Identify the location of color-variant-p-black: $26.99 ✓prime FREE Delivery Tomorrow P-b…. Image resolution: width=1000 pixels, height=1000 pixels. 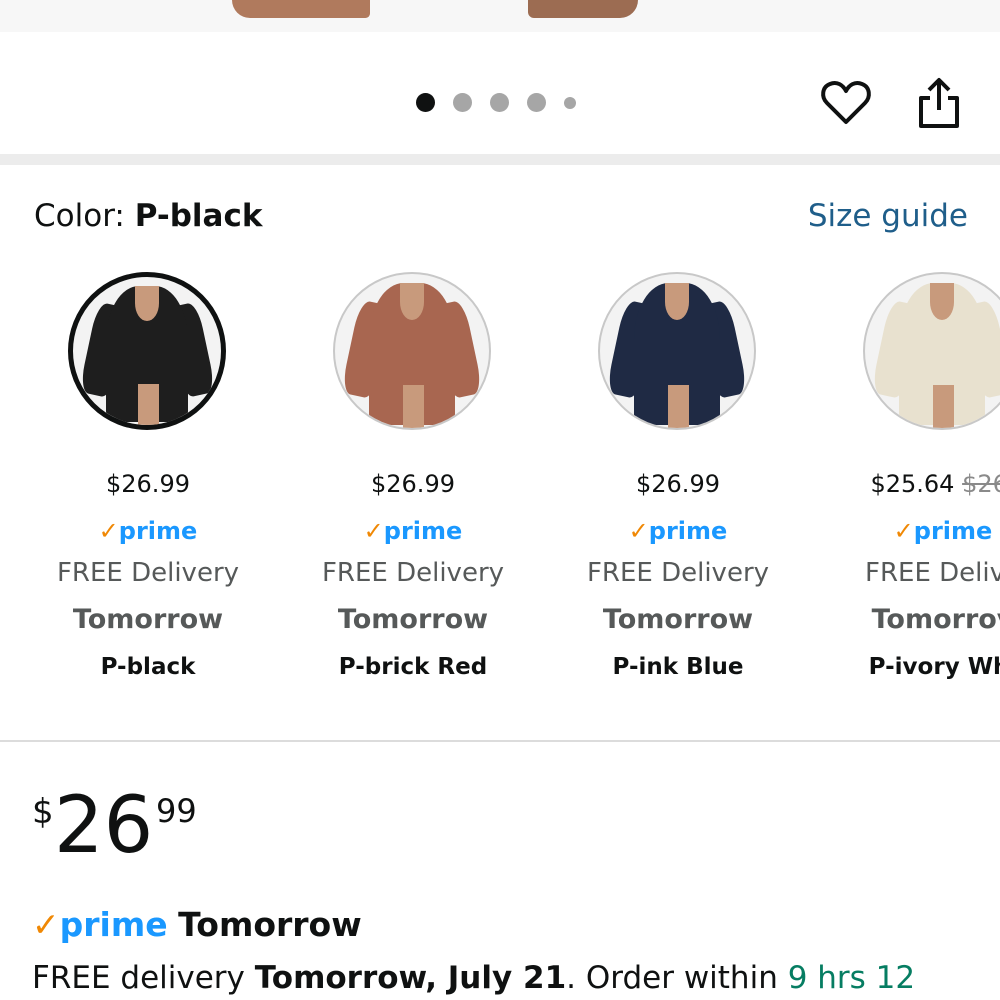
(132, 482).